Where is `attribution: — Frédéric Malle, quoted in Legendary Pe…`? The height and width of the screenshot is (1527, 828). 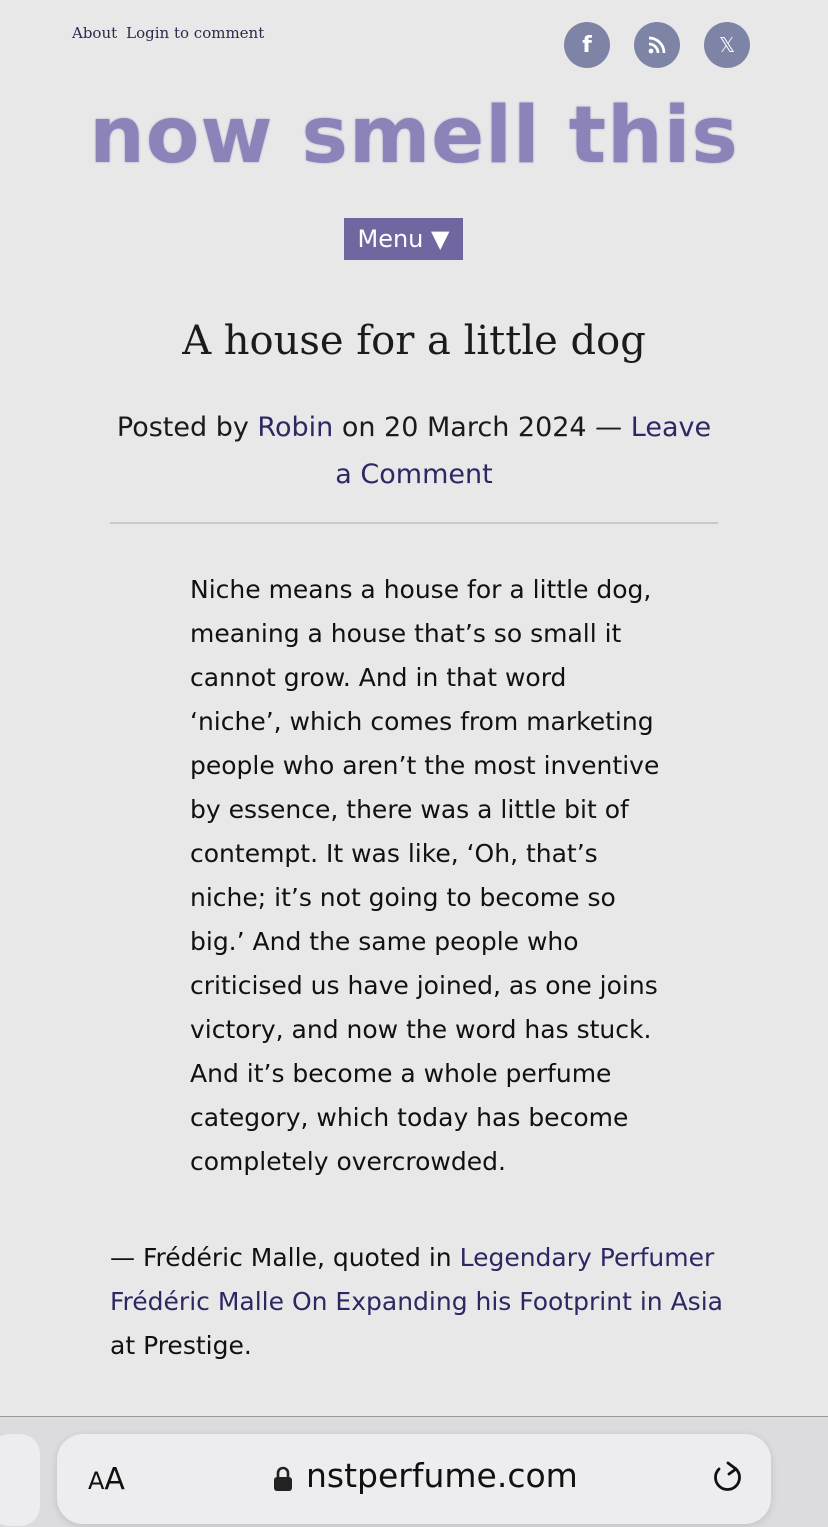
attribution: — Frédéric Malle, quoted in Legendary Pe… is located at coordinates (420, 1302).